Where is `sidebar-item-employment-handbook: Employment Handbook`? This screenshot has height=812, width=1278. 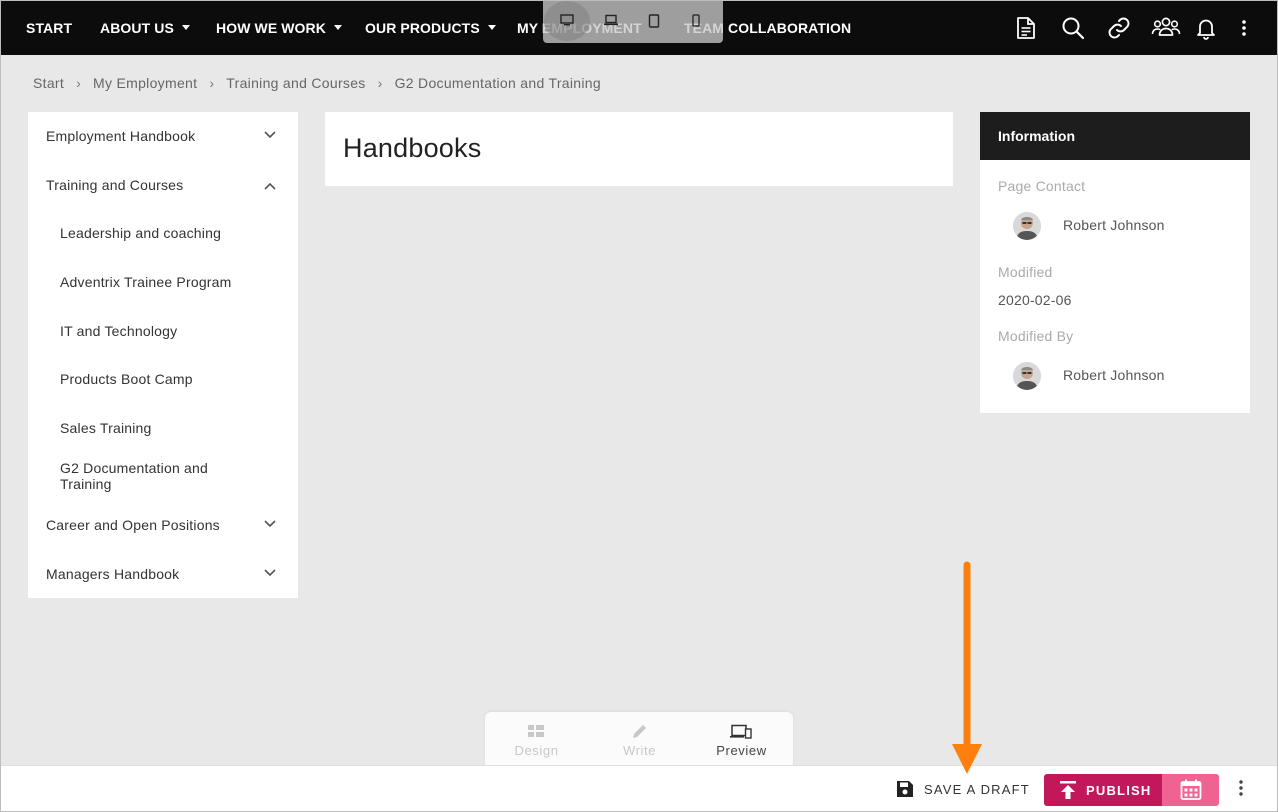 sidebar-item-employment-handbook: Employment Handbook is located at coordinates (163, 140).